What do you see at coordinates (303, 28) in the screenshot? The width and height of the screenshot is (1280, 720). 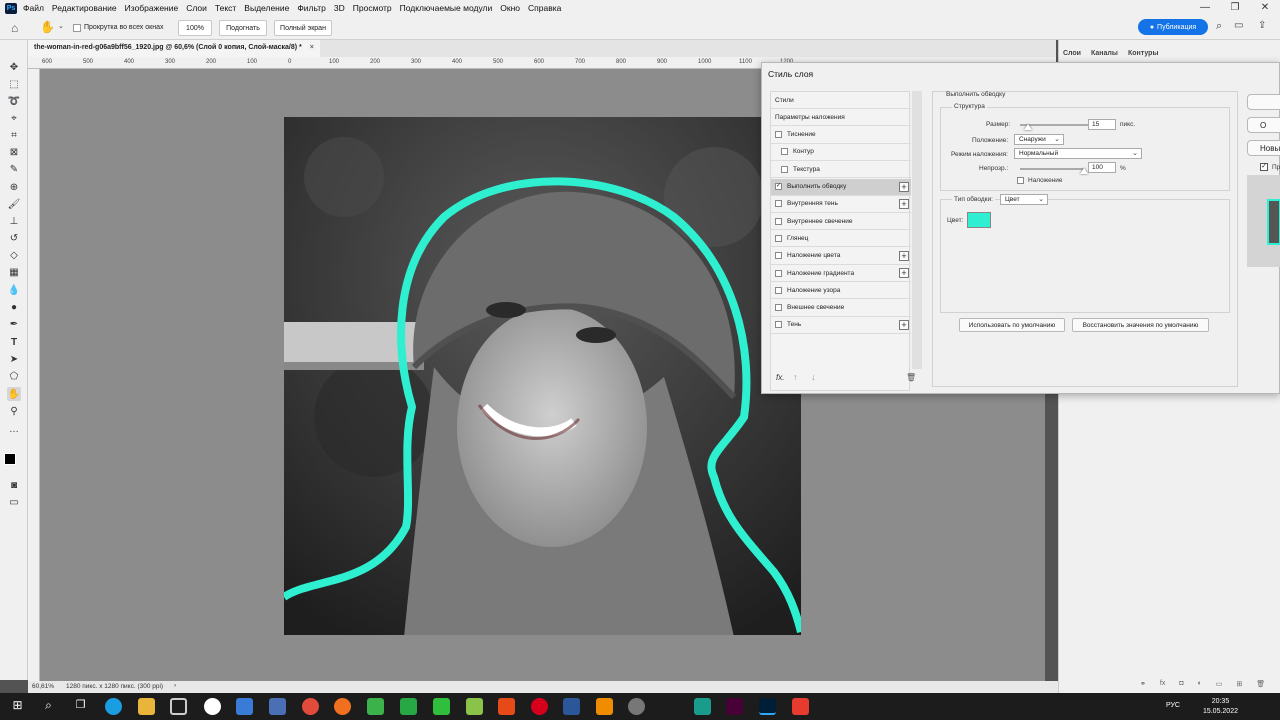 I see `fullscreen-button: Полный экран` at bounding box center [303, 28].